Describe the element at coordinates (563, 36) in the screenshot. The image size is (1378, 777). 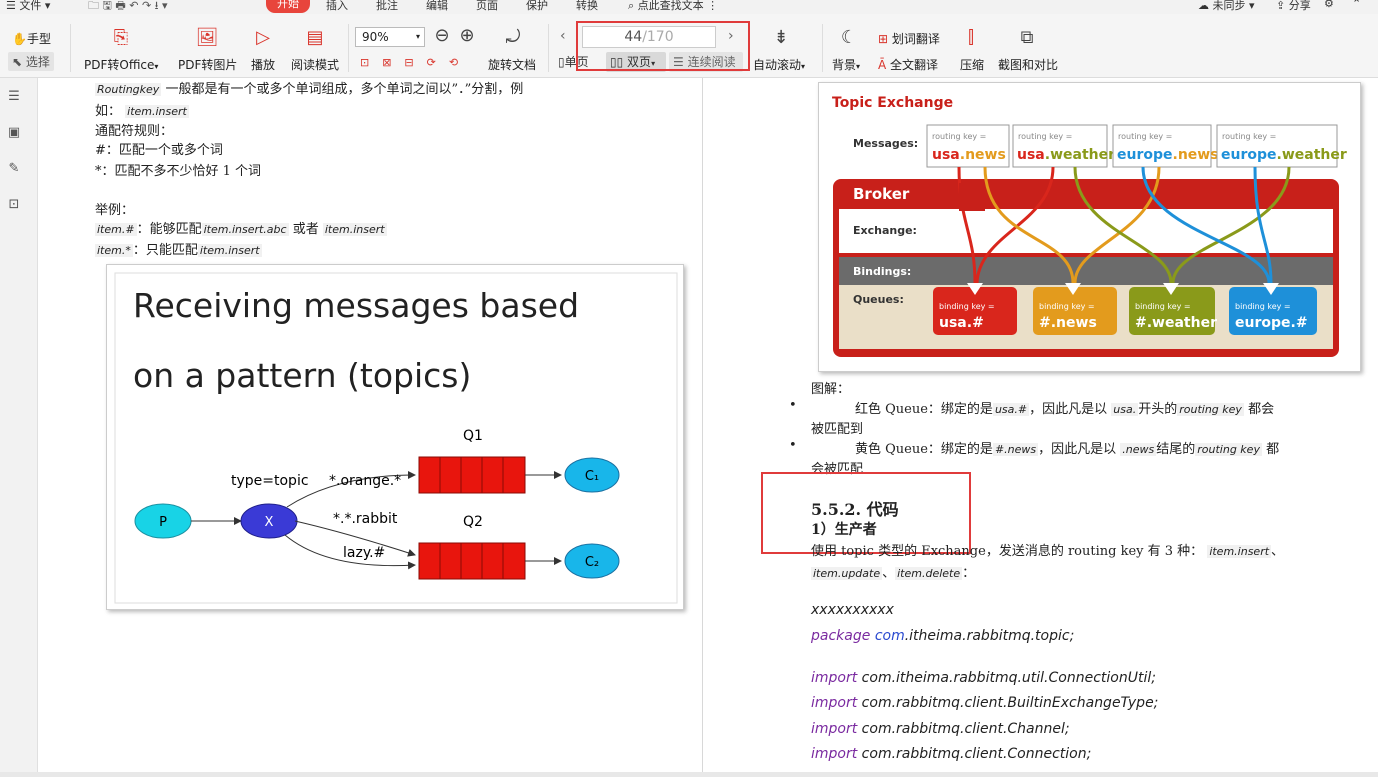
I see `prev-page-icon: ‹` at that location.